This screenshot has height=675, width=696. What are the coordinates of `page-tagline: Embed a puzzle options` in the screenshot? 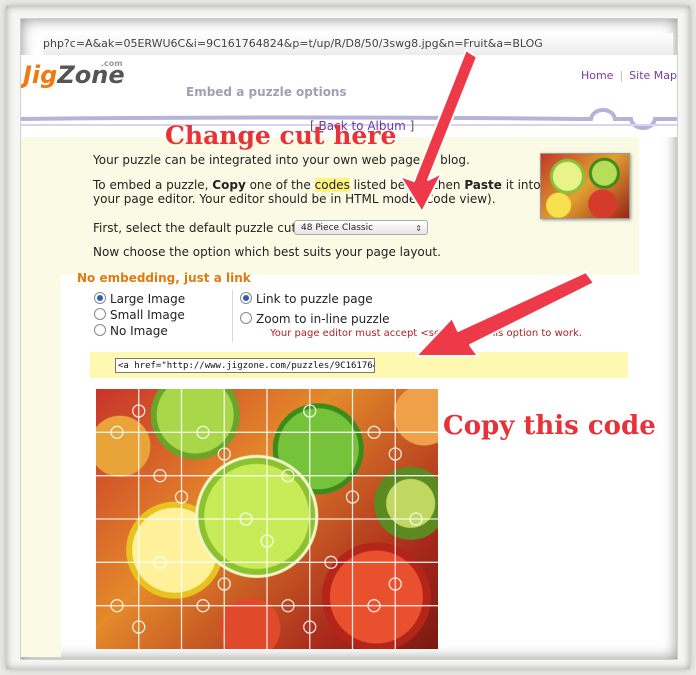 It's located at (266, 92).